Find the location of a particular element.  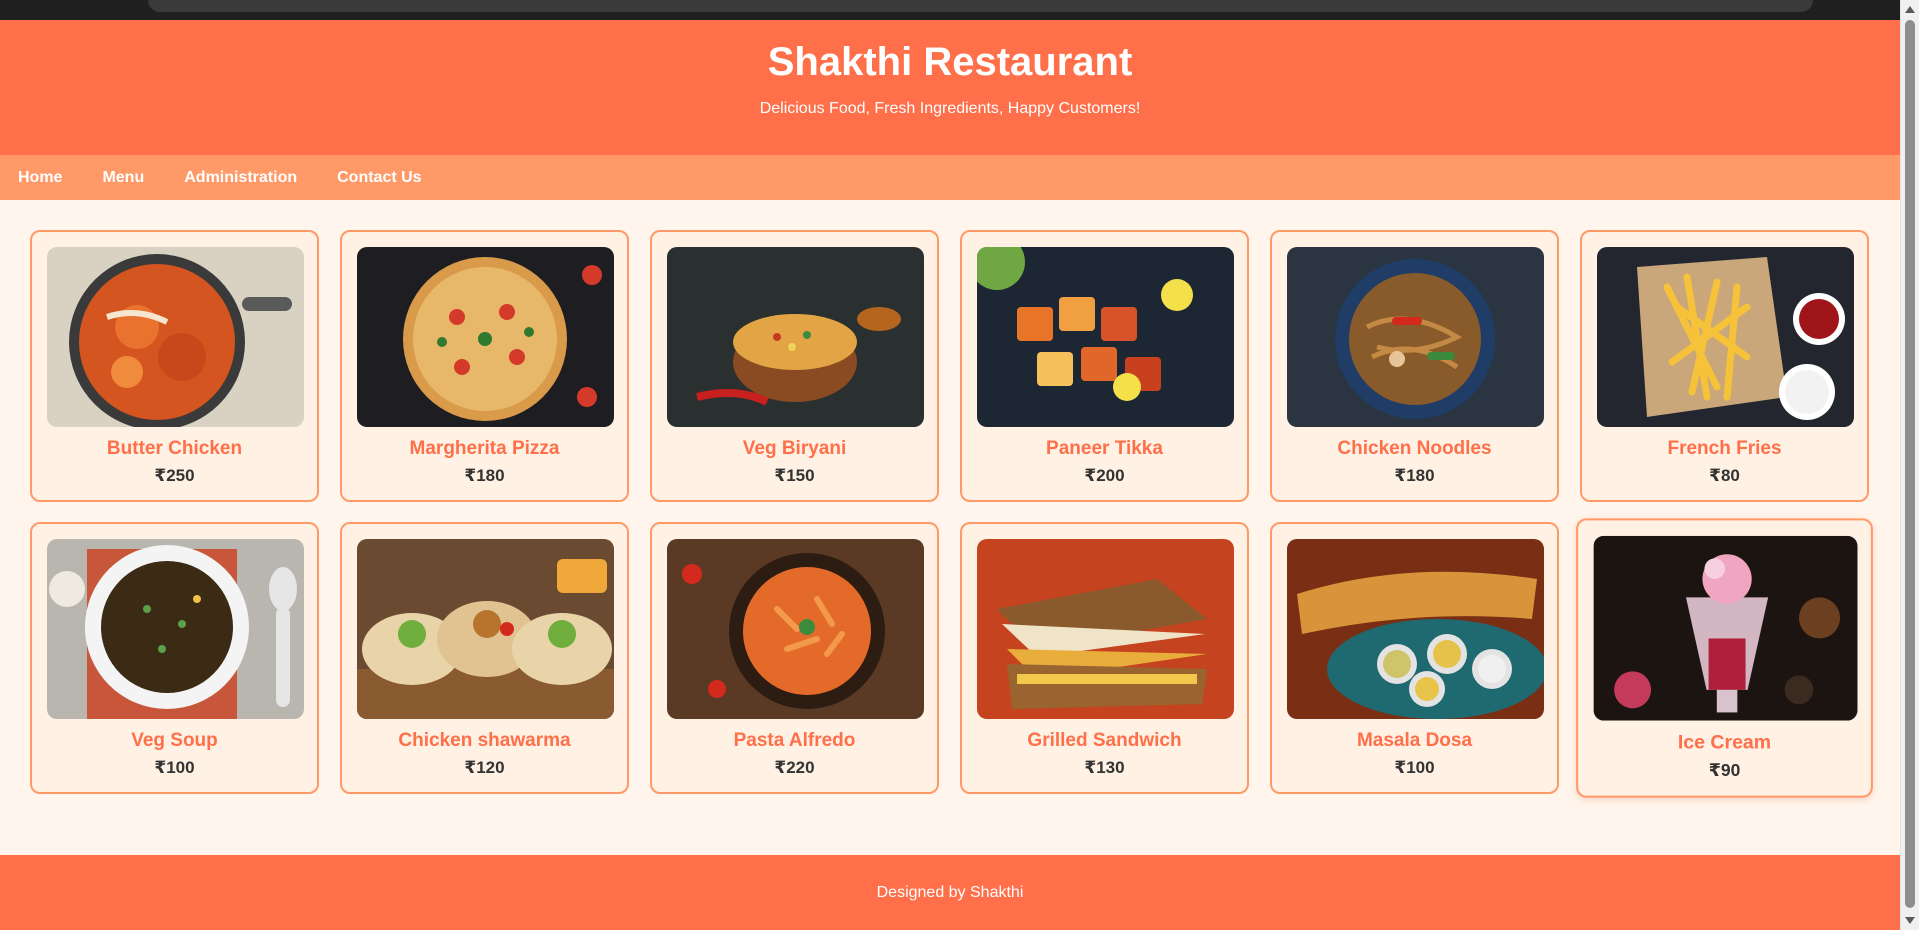

chicken-noodles-image is located at coordinates (1415, 337).